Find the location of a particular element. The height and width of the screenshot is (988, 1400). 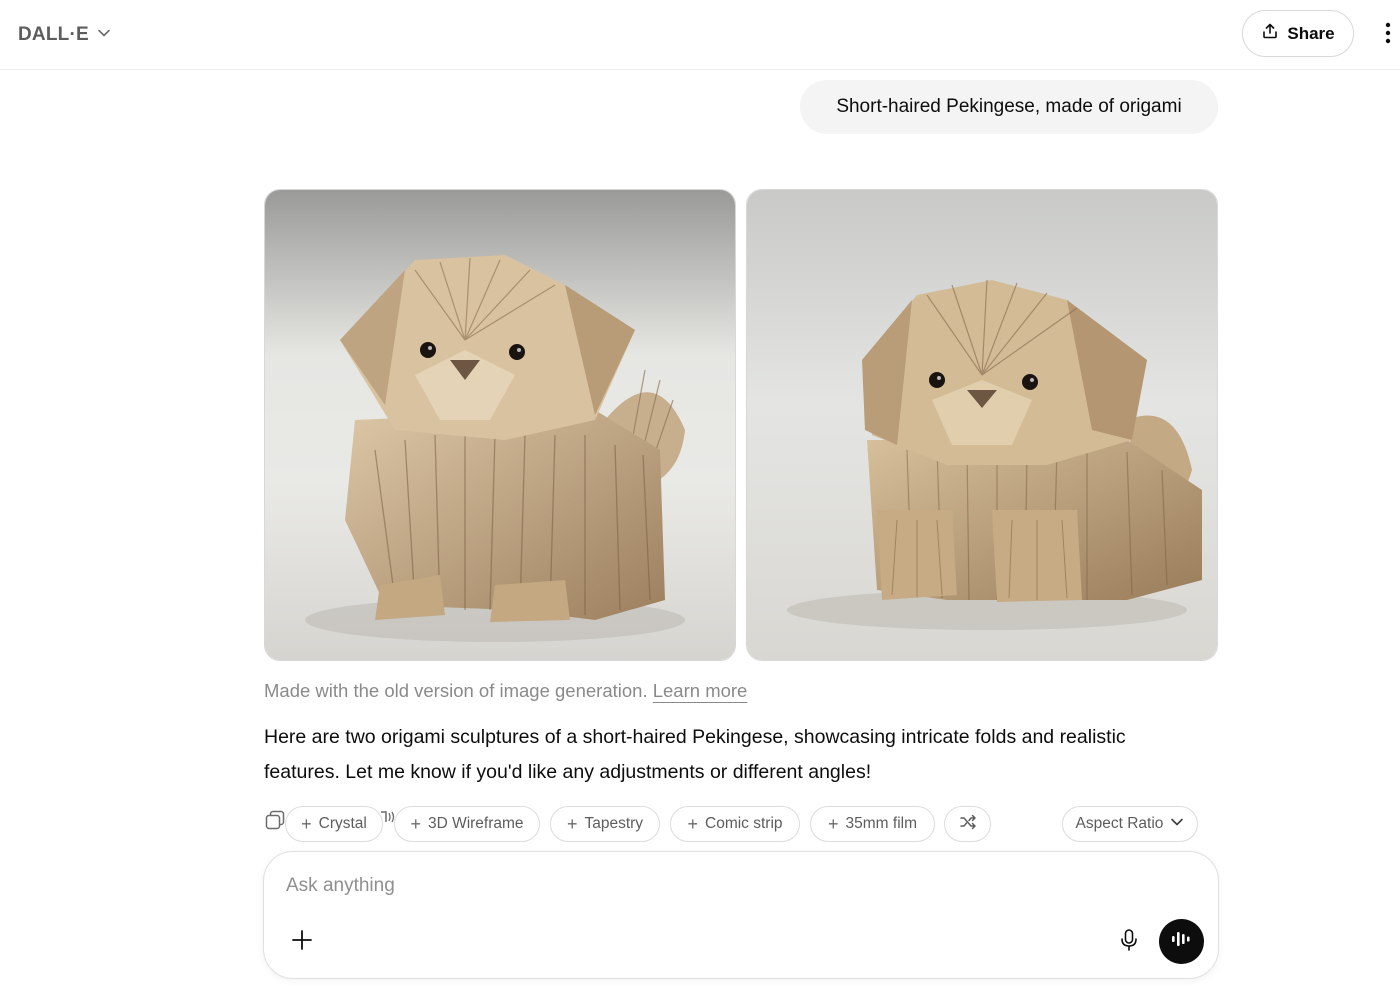

style-chip-3d-wireframe: + 3D Wireframe is located at coordinates (467, 824).